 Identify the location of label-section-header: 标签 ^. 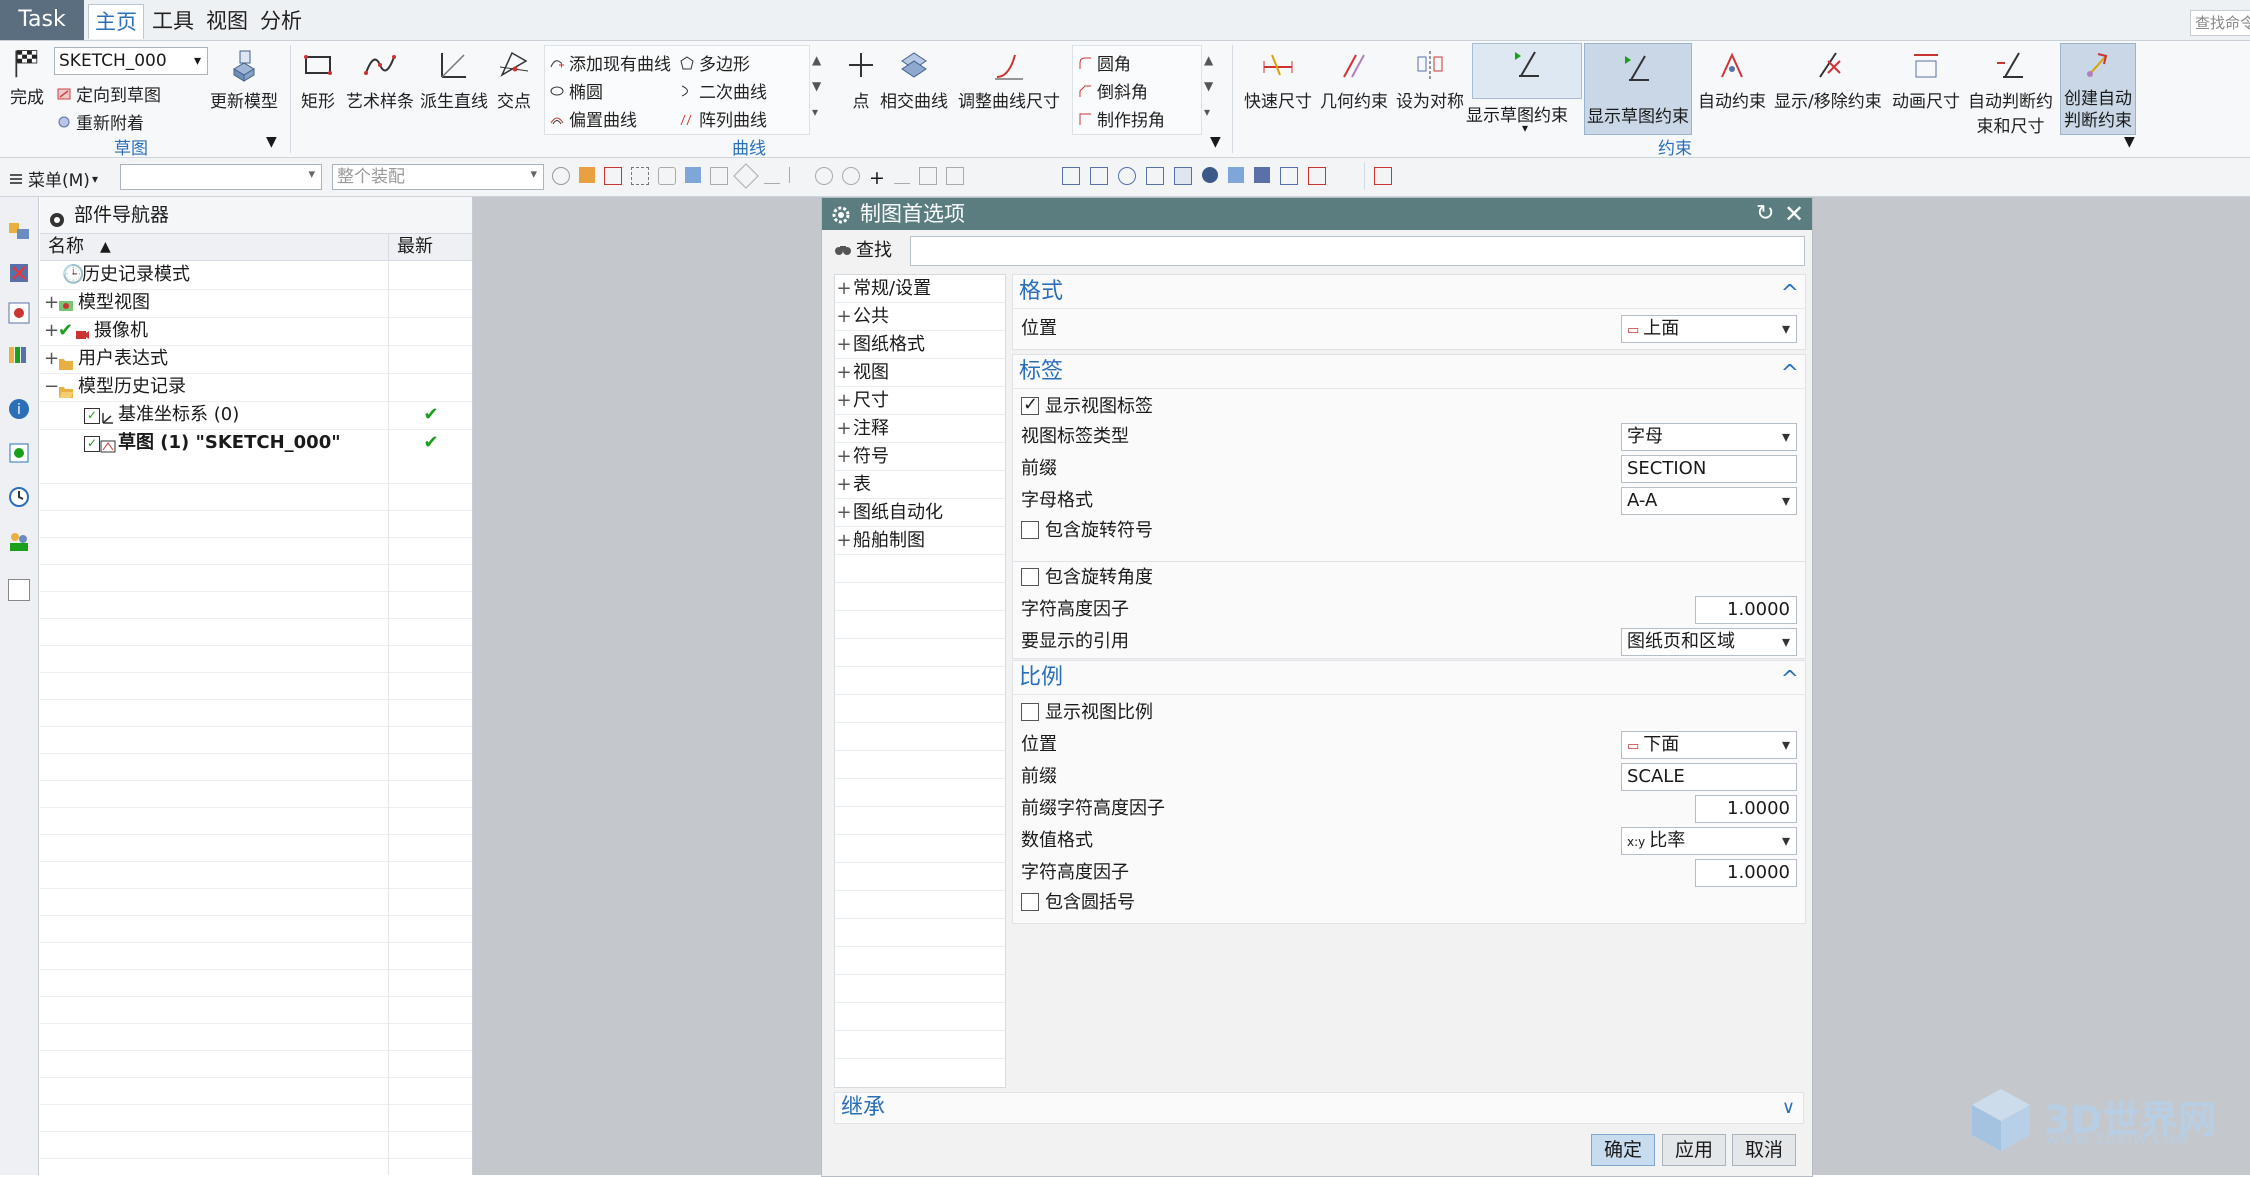
(1409, 372).